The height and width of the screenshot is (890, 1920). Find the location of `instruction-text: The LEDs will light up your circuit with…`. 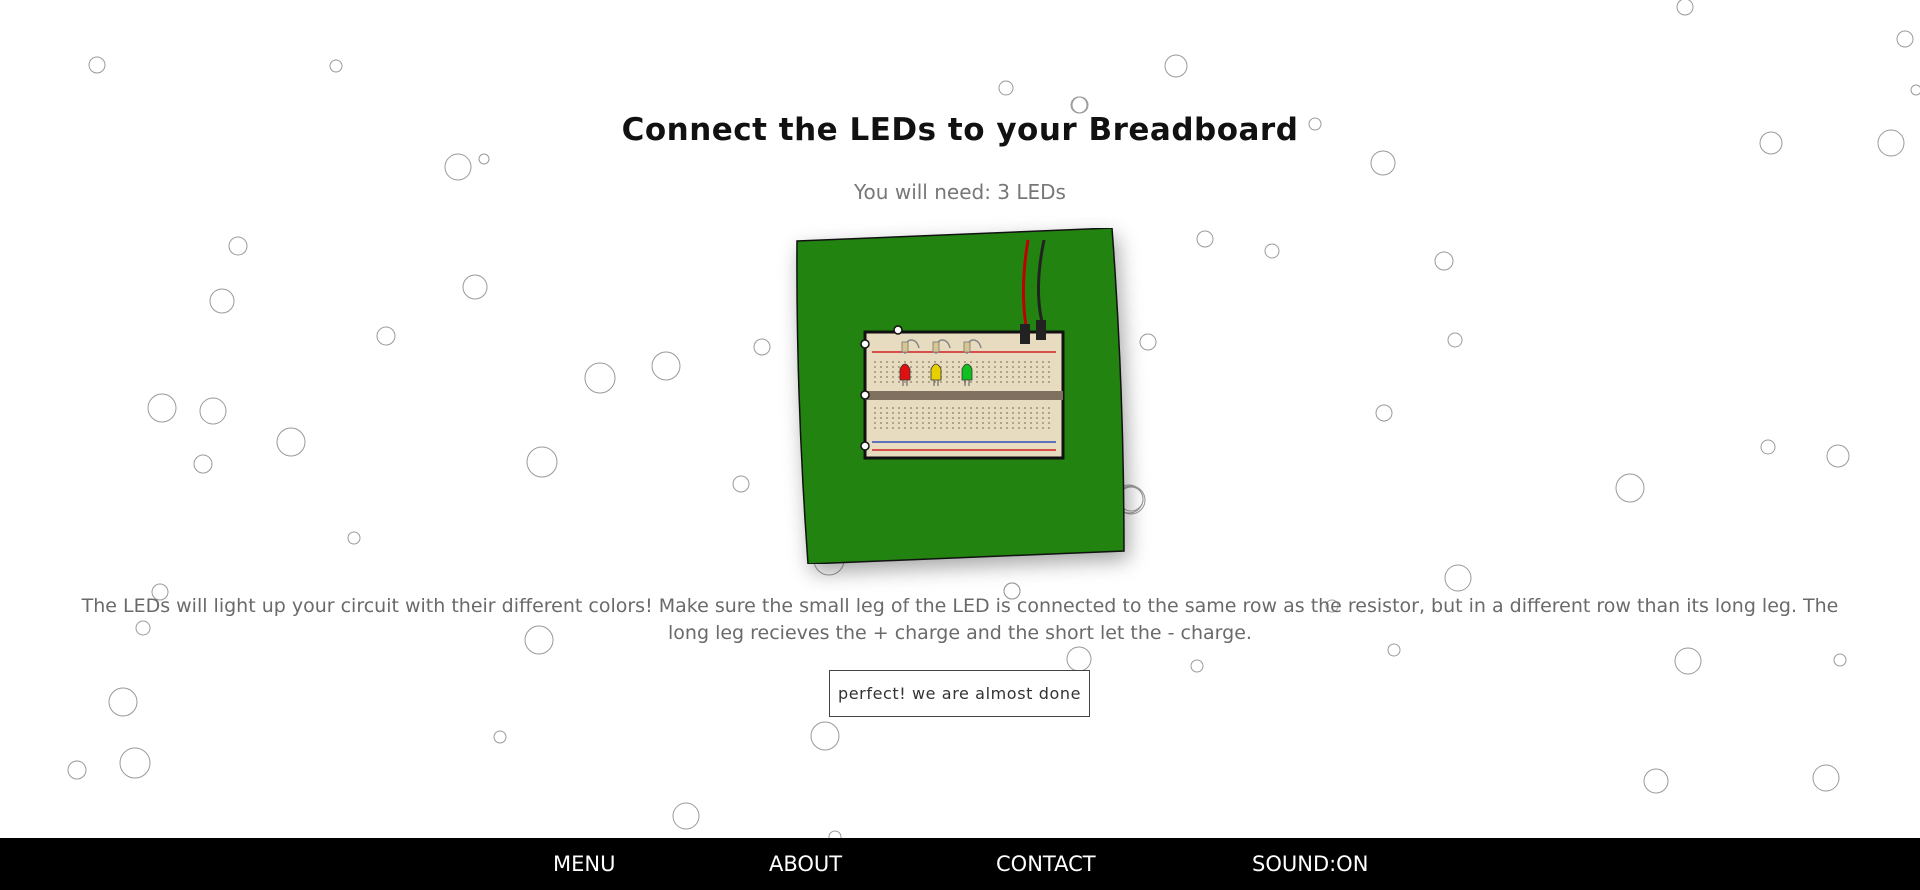

instruction-text: The LEDs will light up your circuit with… is located at coordinates (960, 619).